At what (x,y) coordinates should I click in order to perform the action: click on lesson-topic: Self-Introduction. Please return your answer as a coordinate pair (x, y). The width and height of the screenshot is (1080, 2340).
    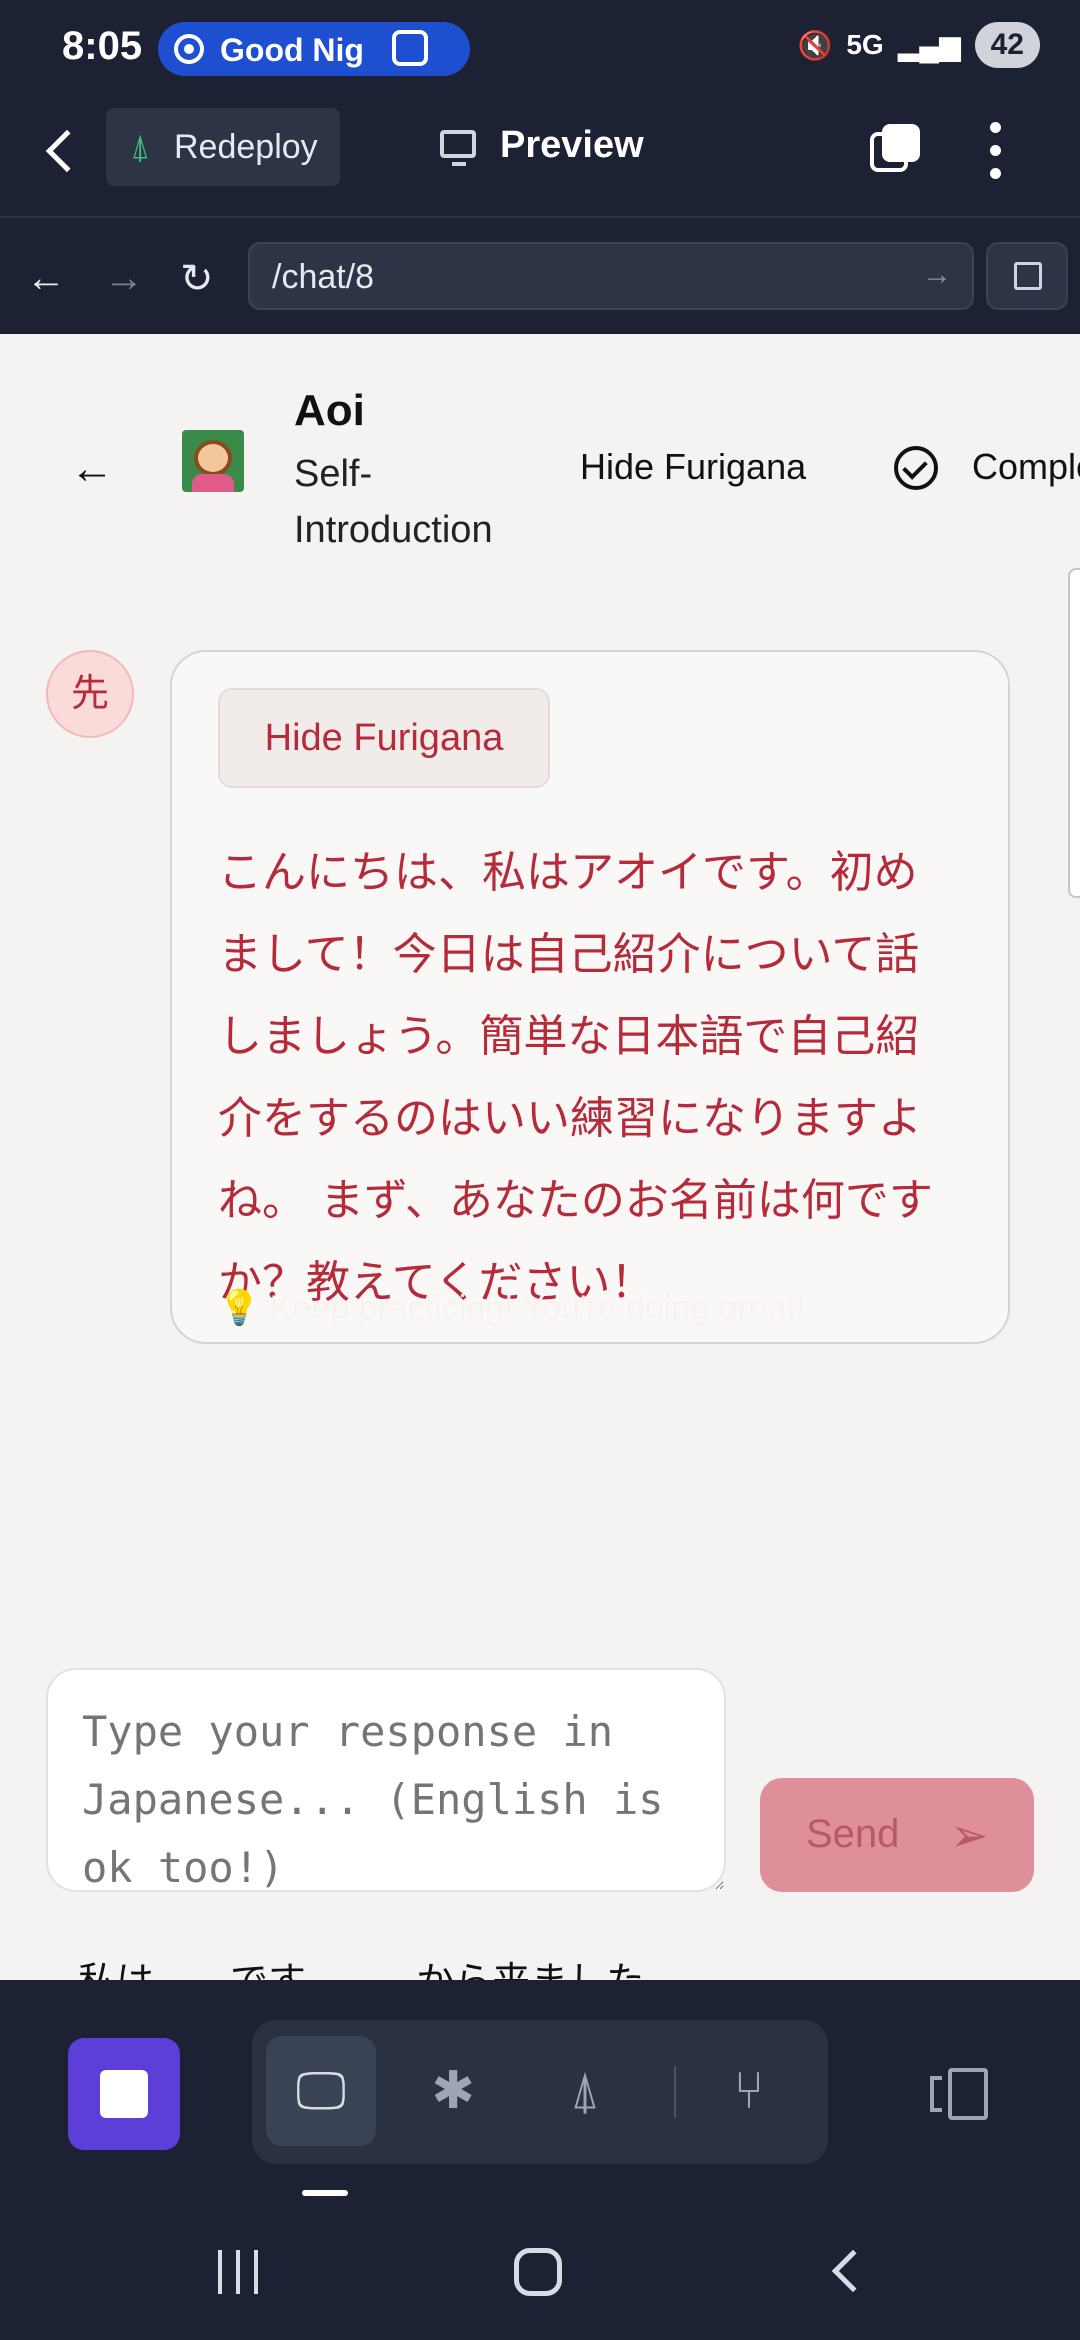
    Looking at the image, I should click on (393, 502).